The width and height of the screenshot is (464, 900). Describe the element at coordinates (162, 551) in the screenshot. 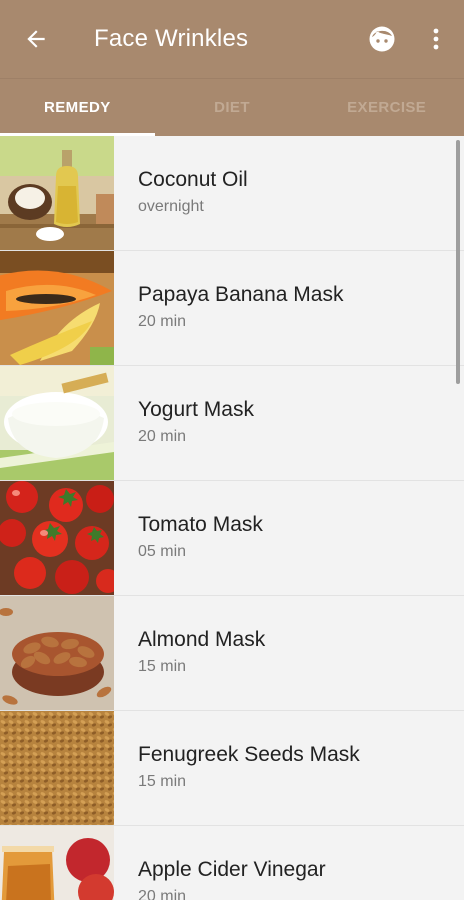

I see `remedy-duration: 05 min` at that location.